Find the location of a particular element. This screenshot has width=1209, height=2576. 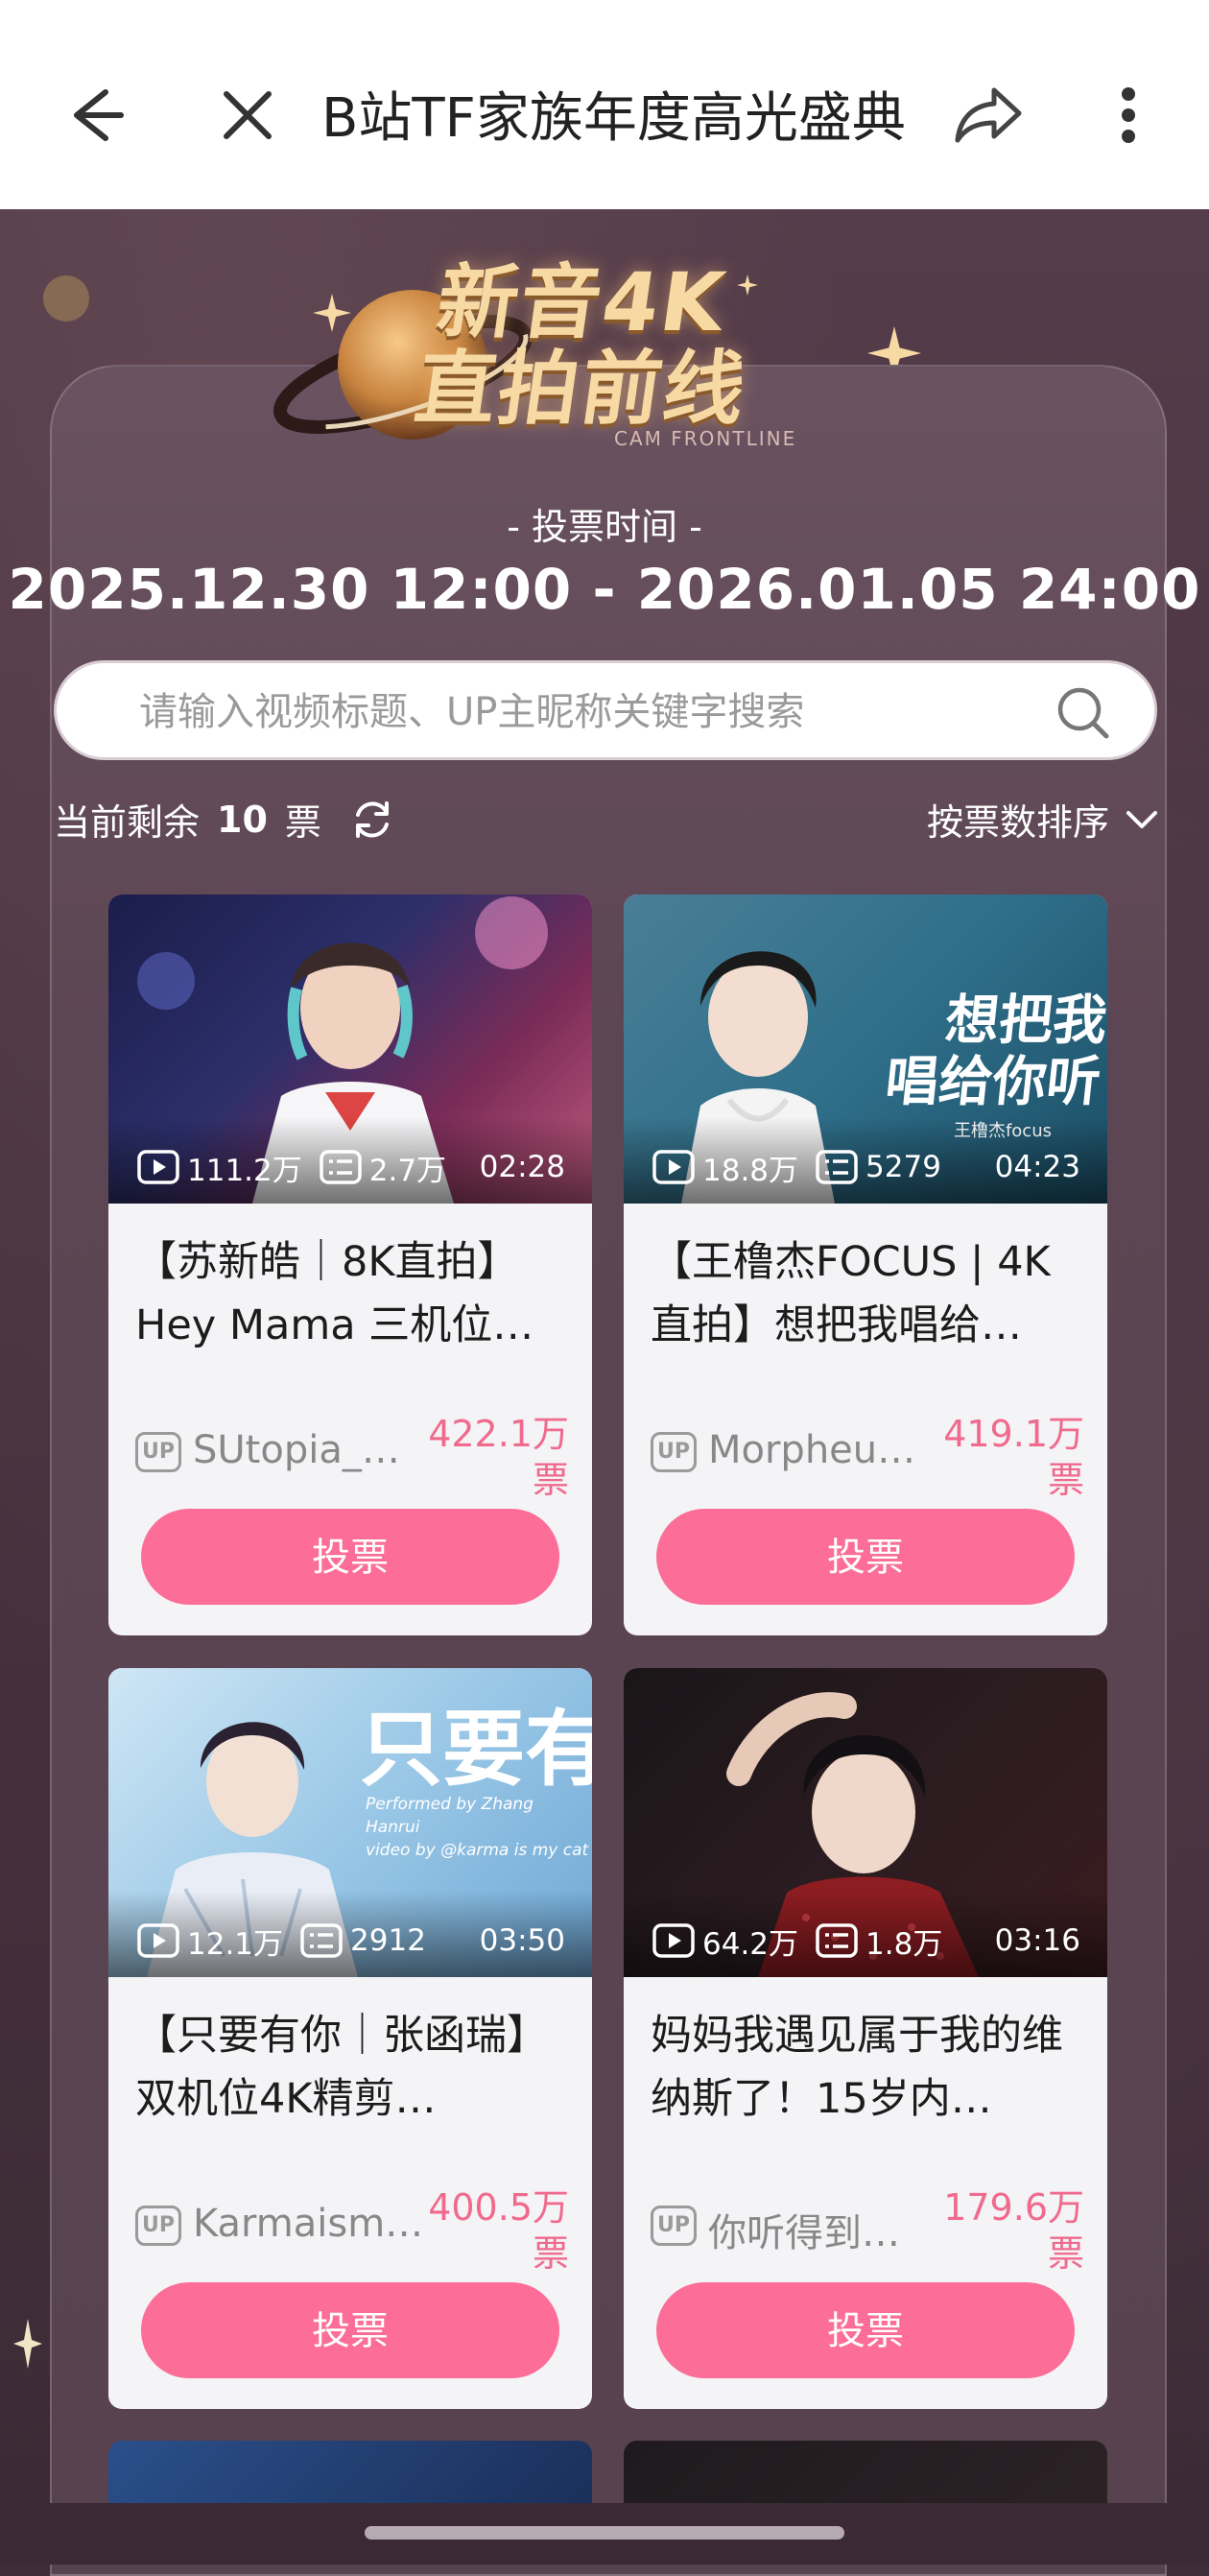

chevron-down-icon is located at coordinates (1142, 819).